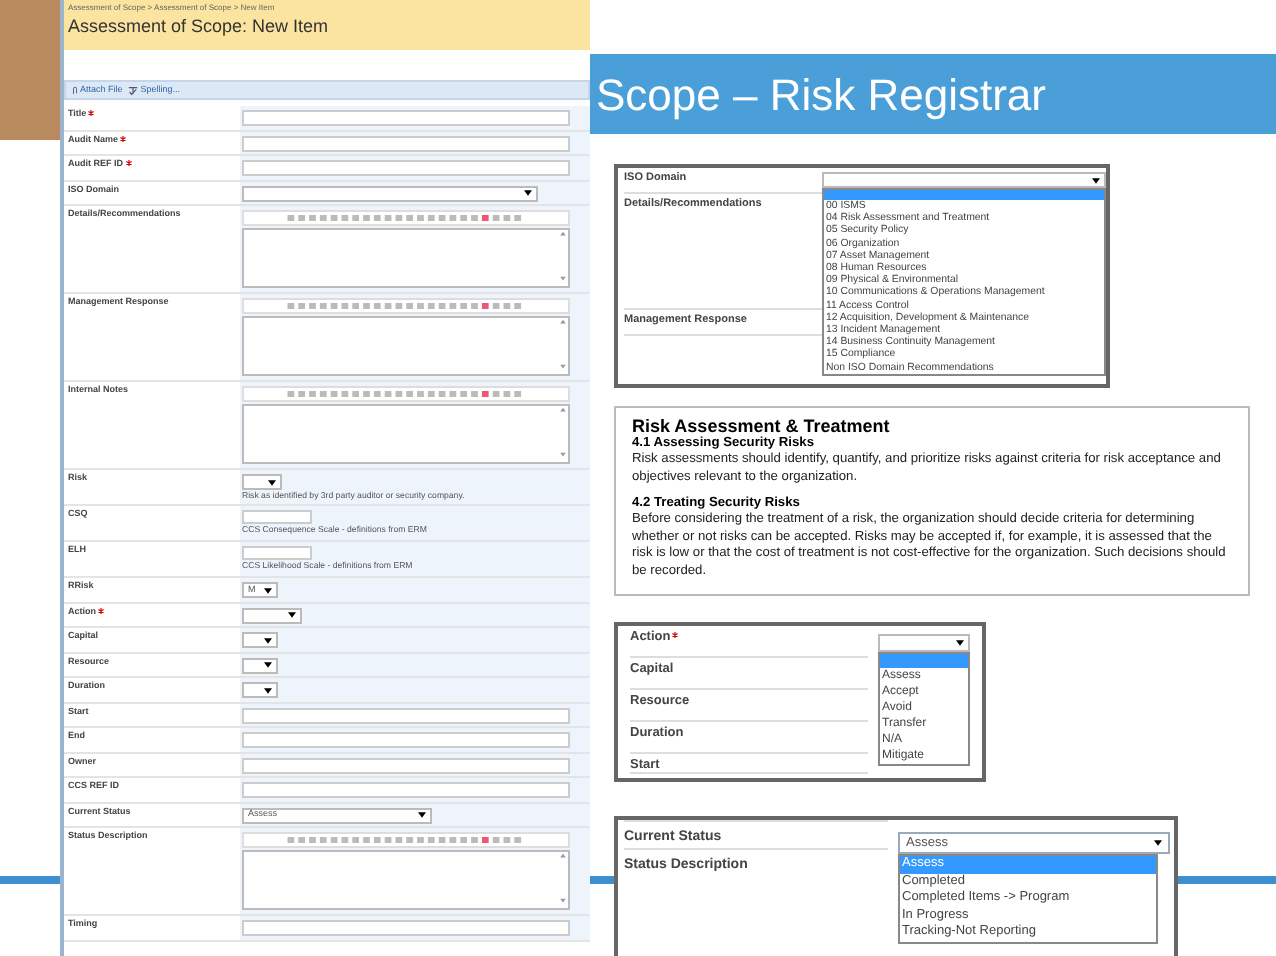 This screenshot has width=1276, height=956. What do you see at coordinates (133, 90) in the screenshot?
I see `spellcheck-icon` at bounding box center [133, 90].